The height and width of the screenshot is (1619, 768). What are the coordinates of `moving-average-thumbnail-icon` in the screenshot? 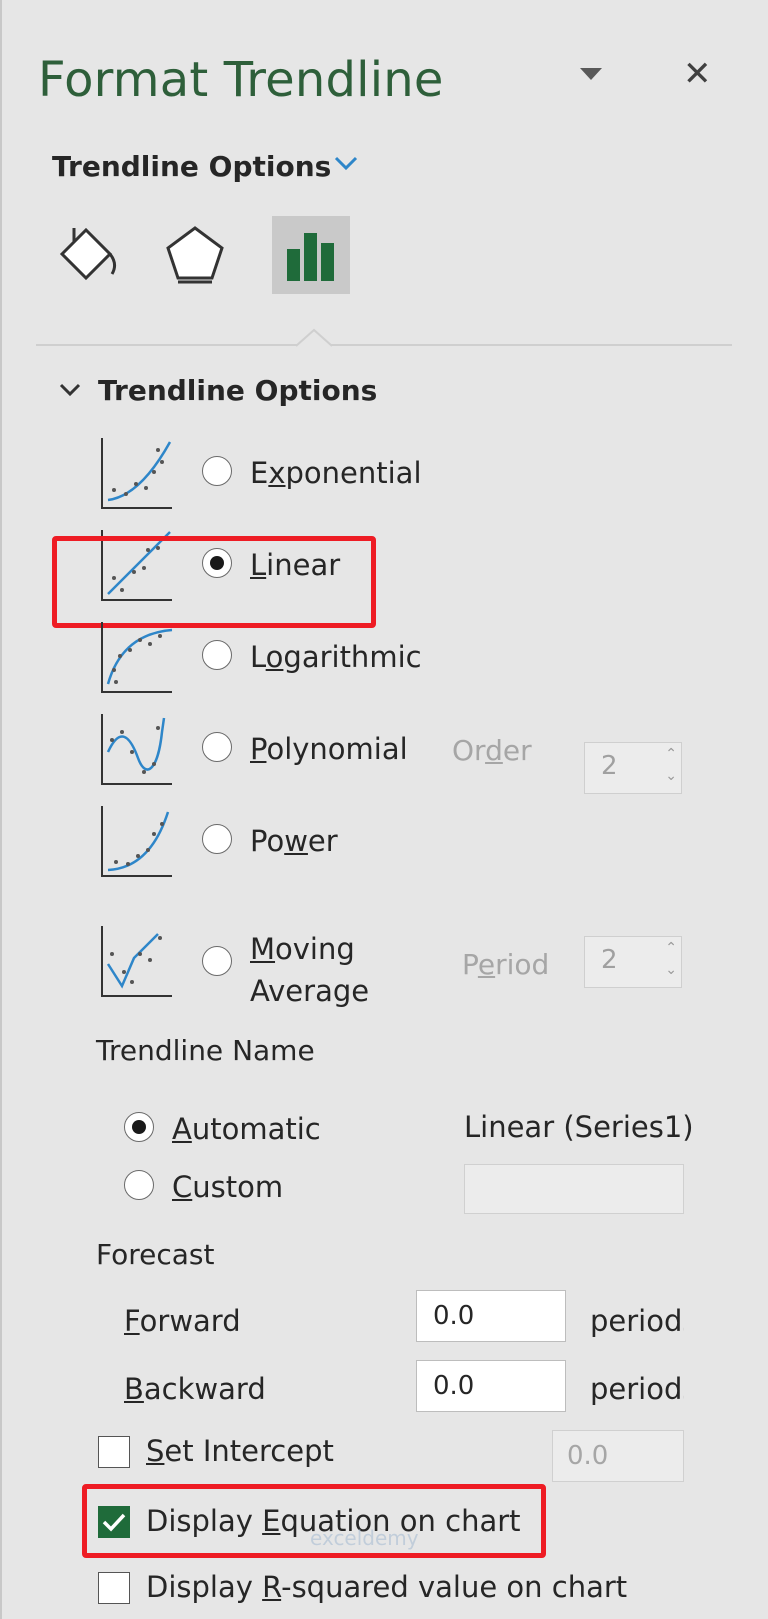 It's located at (137, 961).